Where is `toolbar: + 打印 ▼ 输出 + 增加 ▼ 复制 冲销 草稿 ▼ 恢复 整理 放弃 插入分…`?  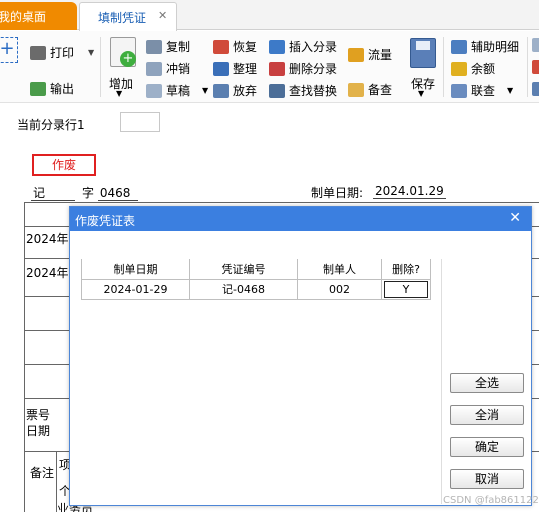
toolbar: + 打印 ▼ 输出 + 增加 ▼ 复制 冲销 草稿 ▼ 恢复 整理 放弃 插入分… is located at coordinates (269, 67).